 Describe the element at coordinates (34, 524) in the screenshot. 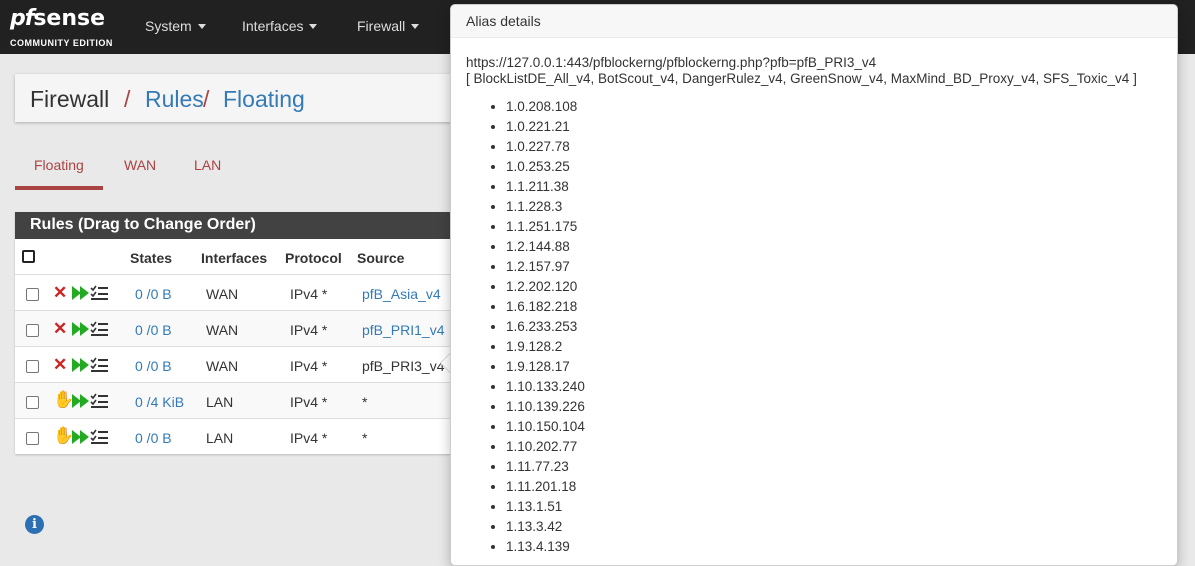

I see `info-icon: i` at that location.